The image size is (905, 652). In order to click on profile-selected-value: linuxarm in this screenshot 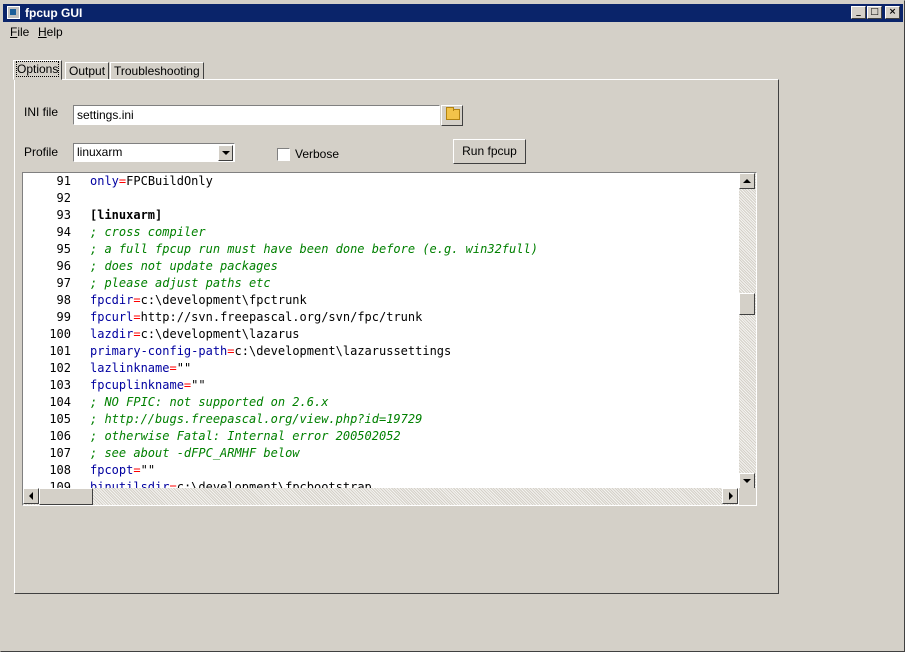, I will do `click(100, 152)`.